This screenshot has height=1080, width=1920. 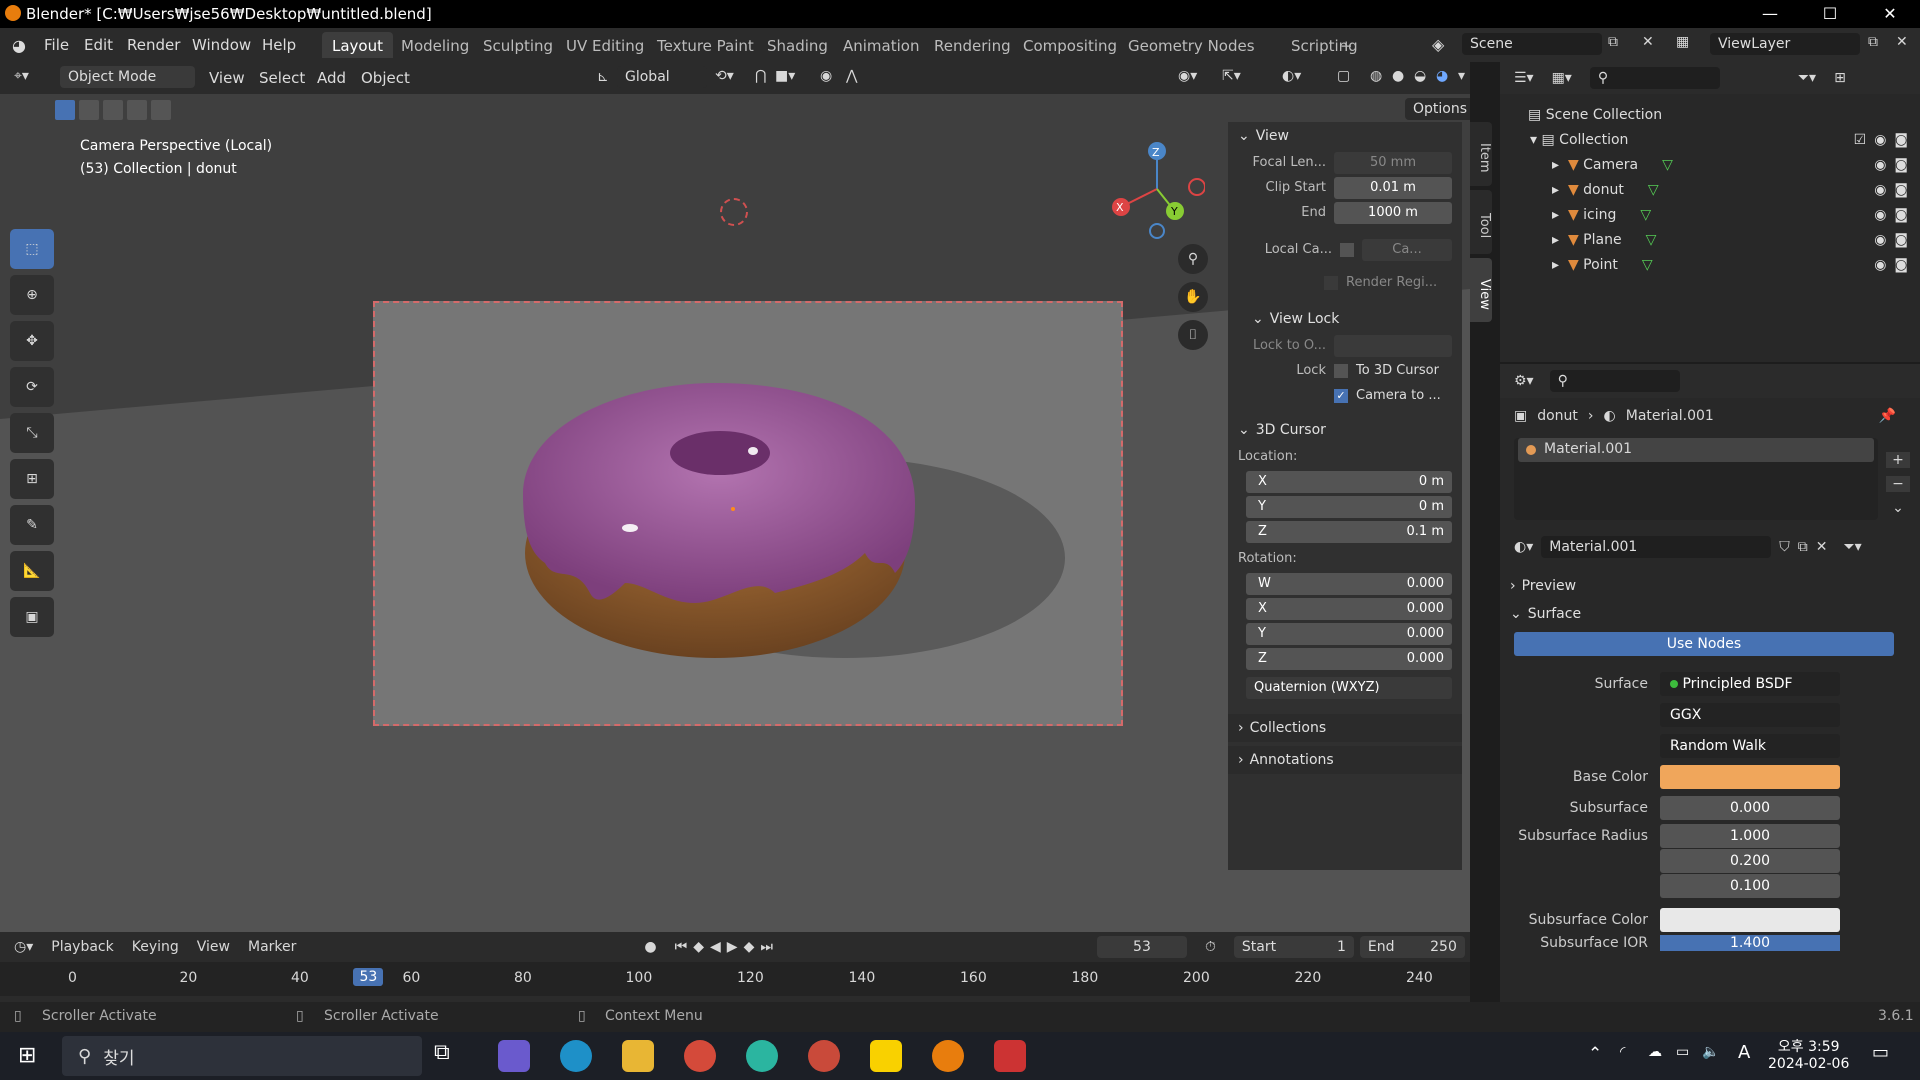 What do you see at coordinates (1481, 290) in the screenshot?
I see `tab-view: View` at bounding box center [1481, 290].